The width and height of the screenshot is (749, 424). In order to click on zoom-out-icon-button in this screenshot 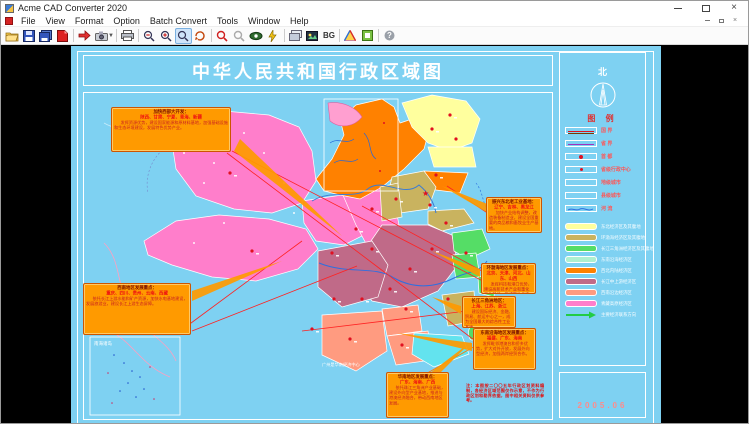, I will do `click(149, 36)`.